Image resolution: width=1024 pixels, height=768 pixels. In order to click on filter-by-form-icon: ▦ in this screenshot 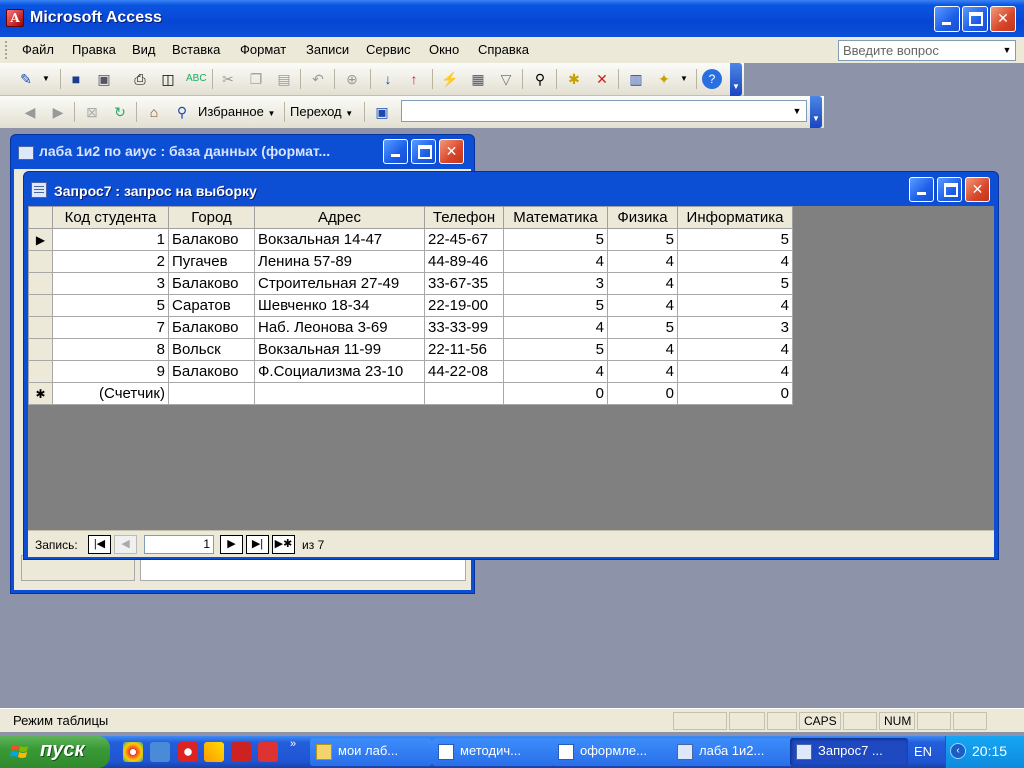, I will do `click(478, 79)`.